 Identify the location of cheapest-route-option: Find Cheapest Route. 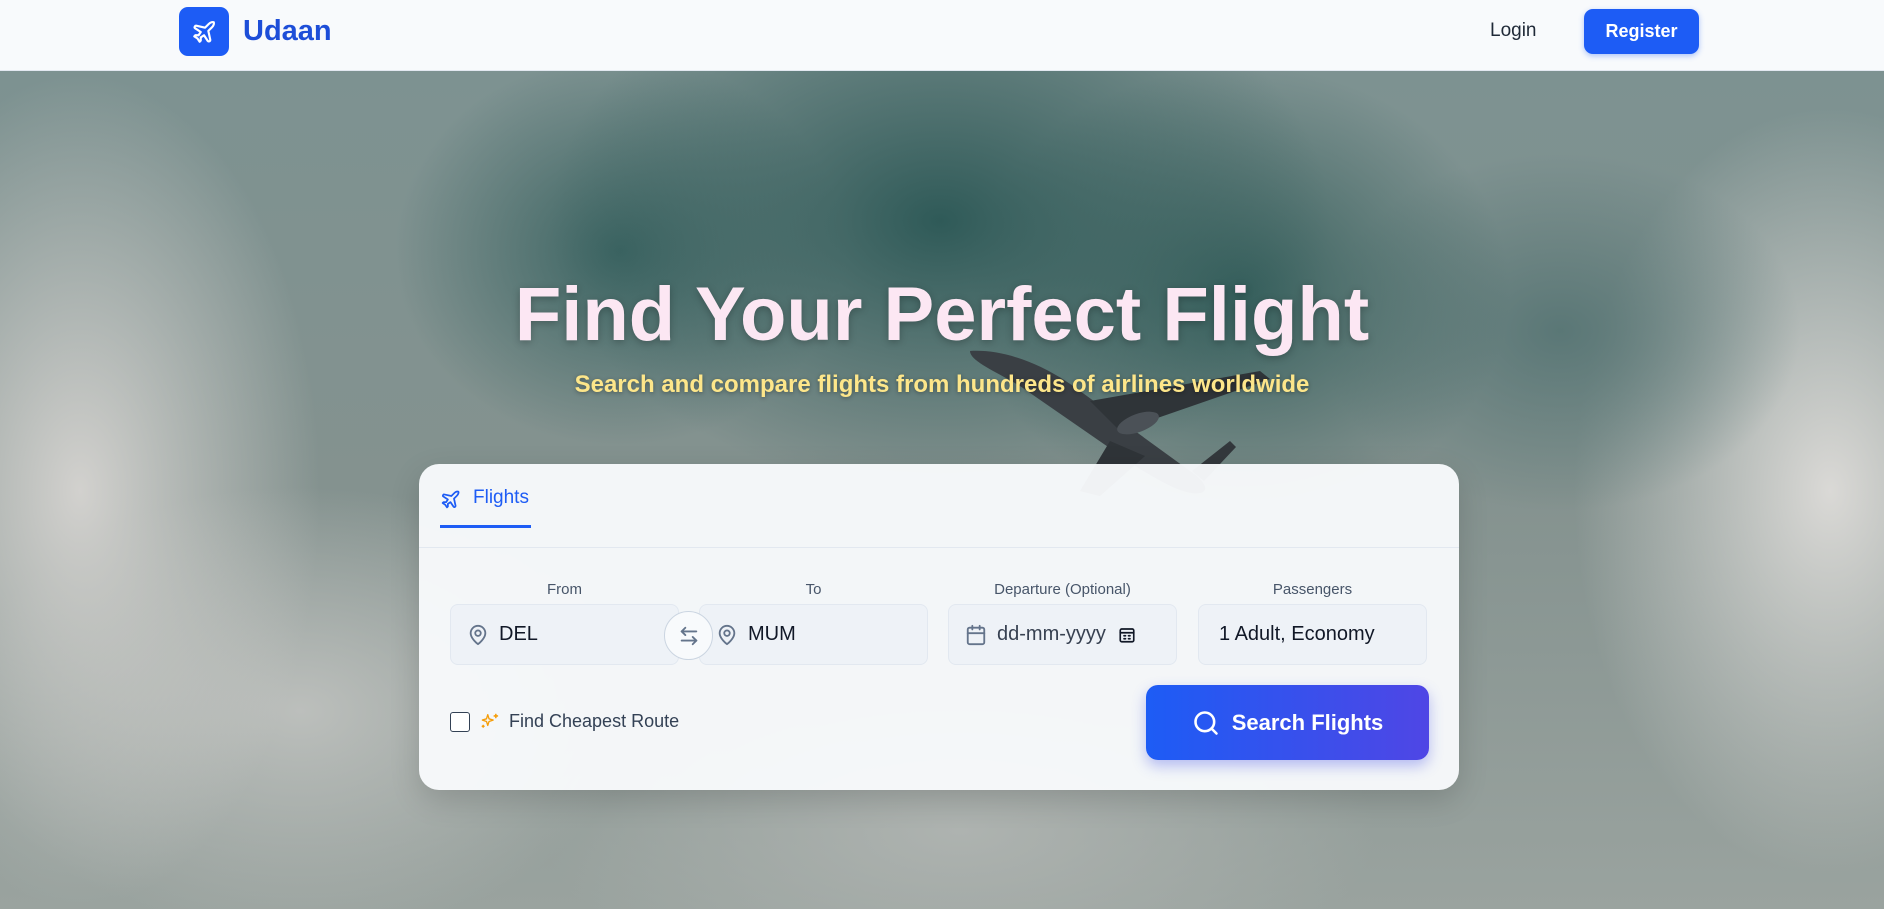
(564, 721).